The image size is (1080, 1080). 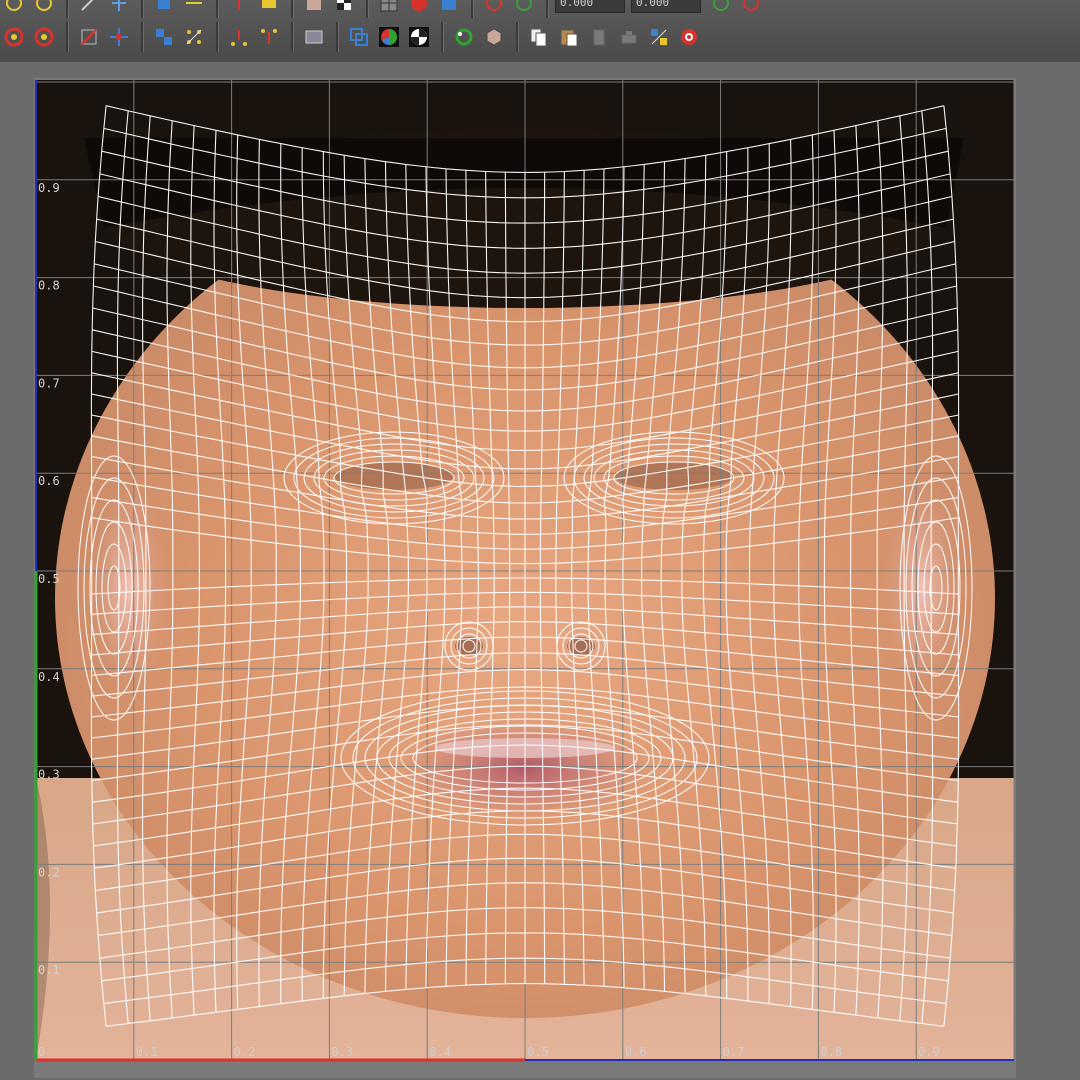 I want to click on select-icon, so click(x=269, y=8).